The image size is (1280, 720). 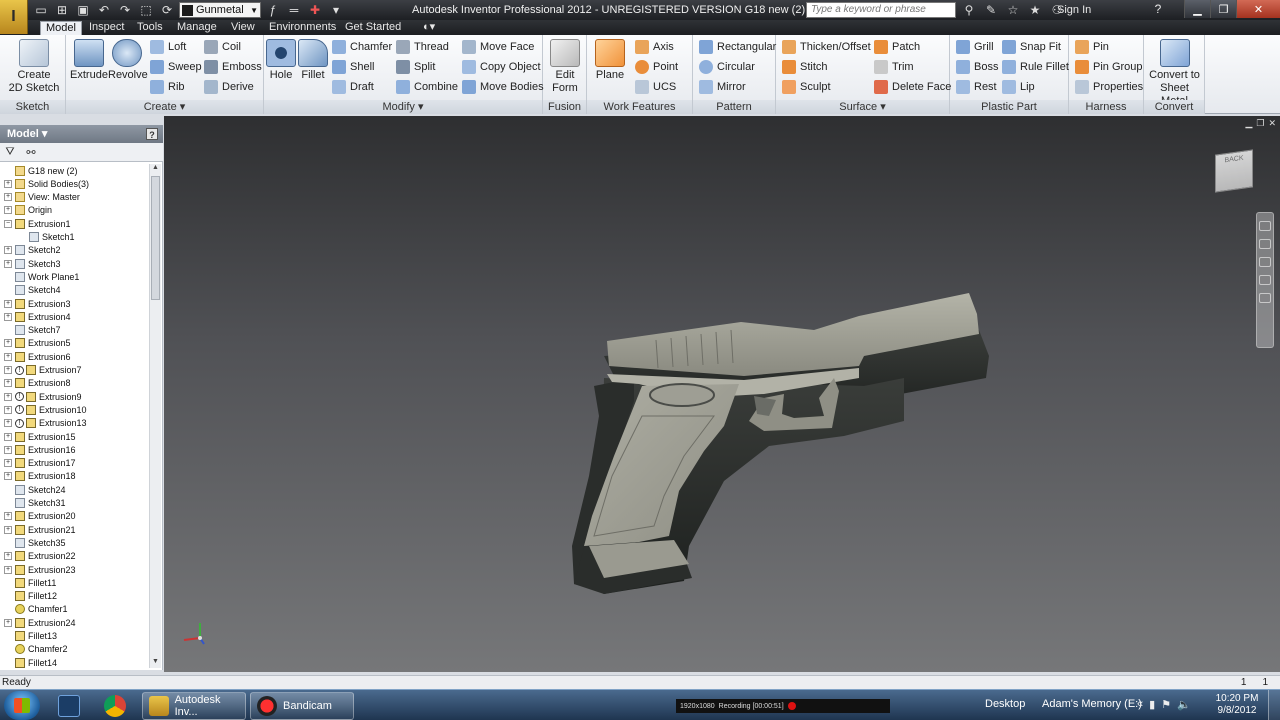 What do you see at coordinates (46, 183) in the screenshot?
I see `browser-node: + Solid Bodies(3)` at bounding box center [46, 183].